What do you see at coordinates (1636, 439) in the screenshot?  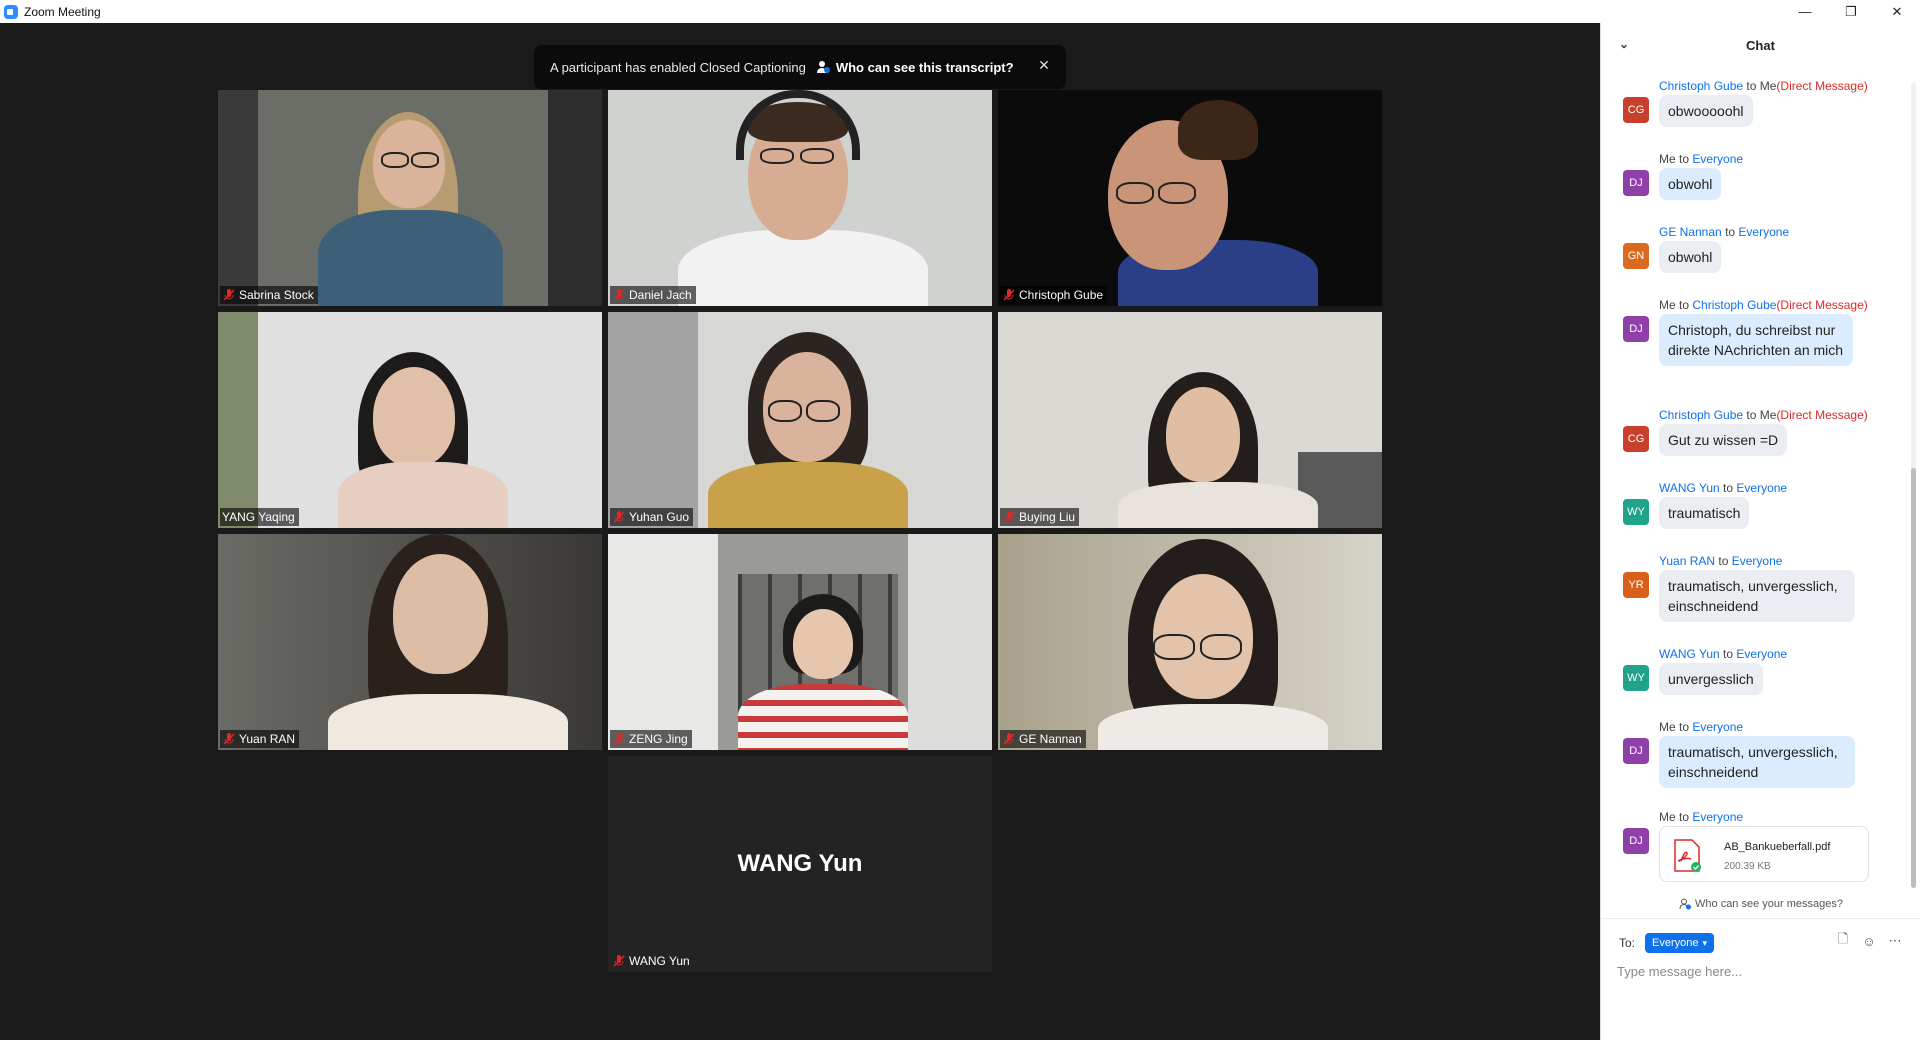 I see `avatar: CG` at bounding box center [1636, 439].